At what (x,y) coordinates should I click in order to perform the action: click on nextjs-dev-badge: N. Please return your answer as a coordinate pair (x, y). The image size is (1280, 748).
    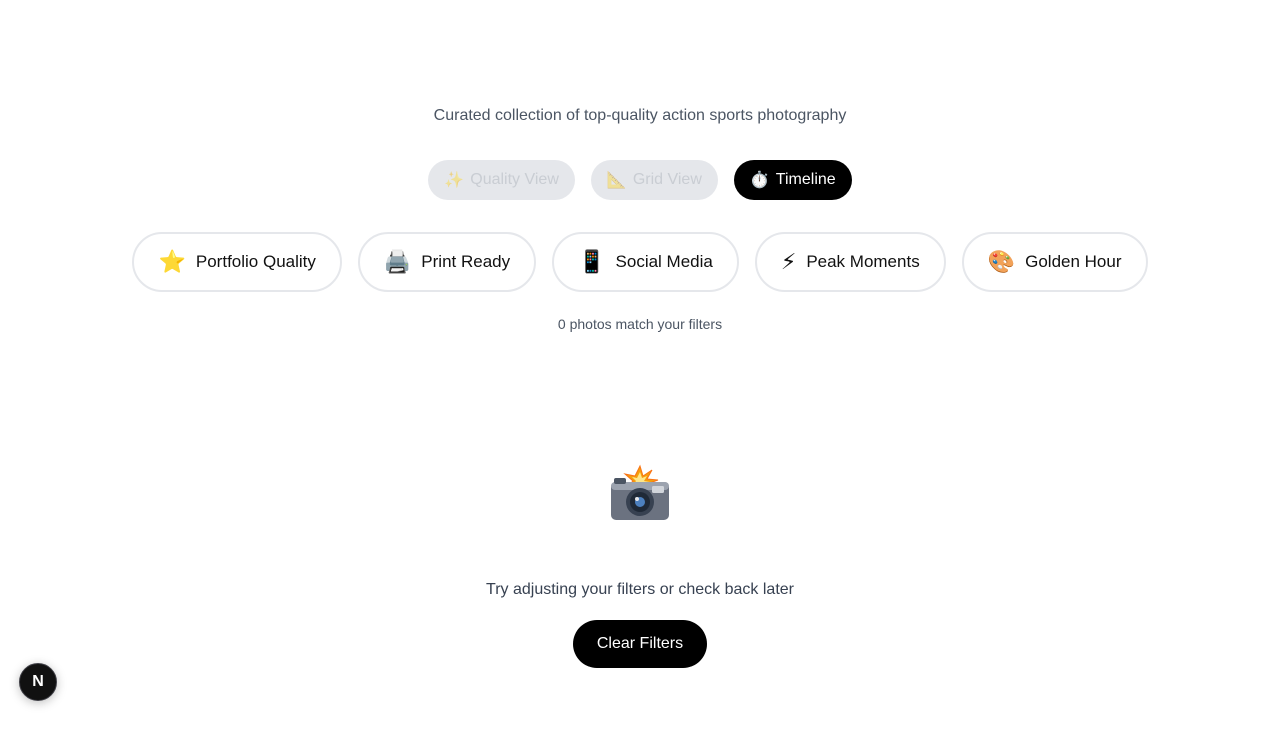
    Looking at the image, I should click on (38, 682).